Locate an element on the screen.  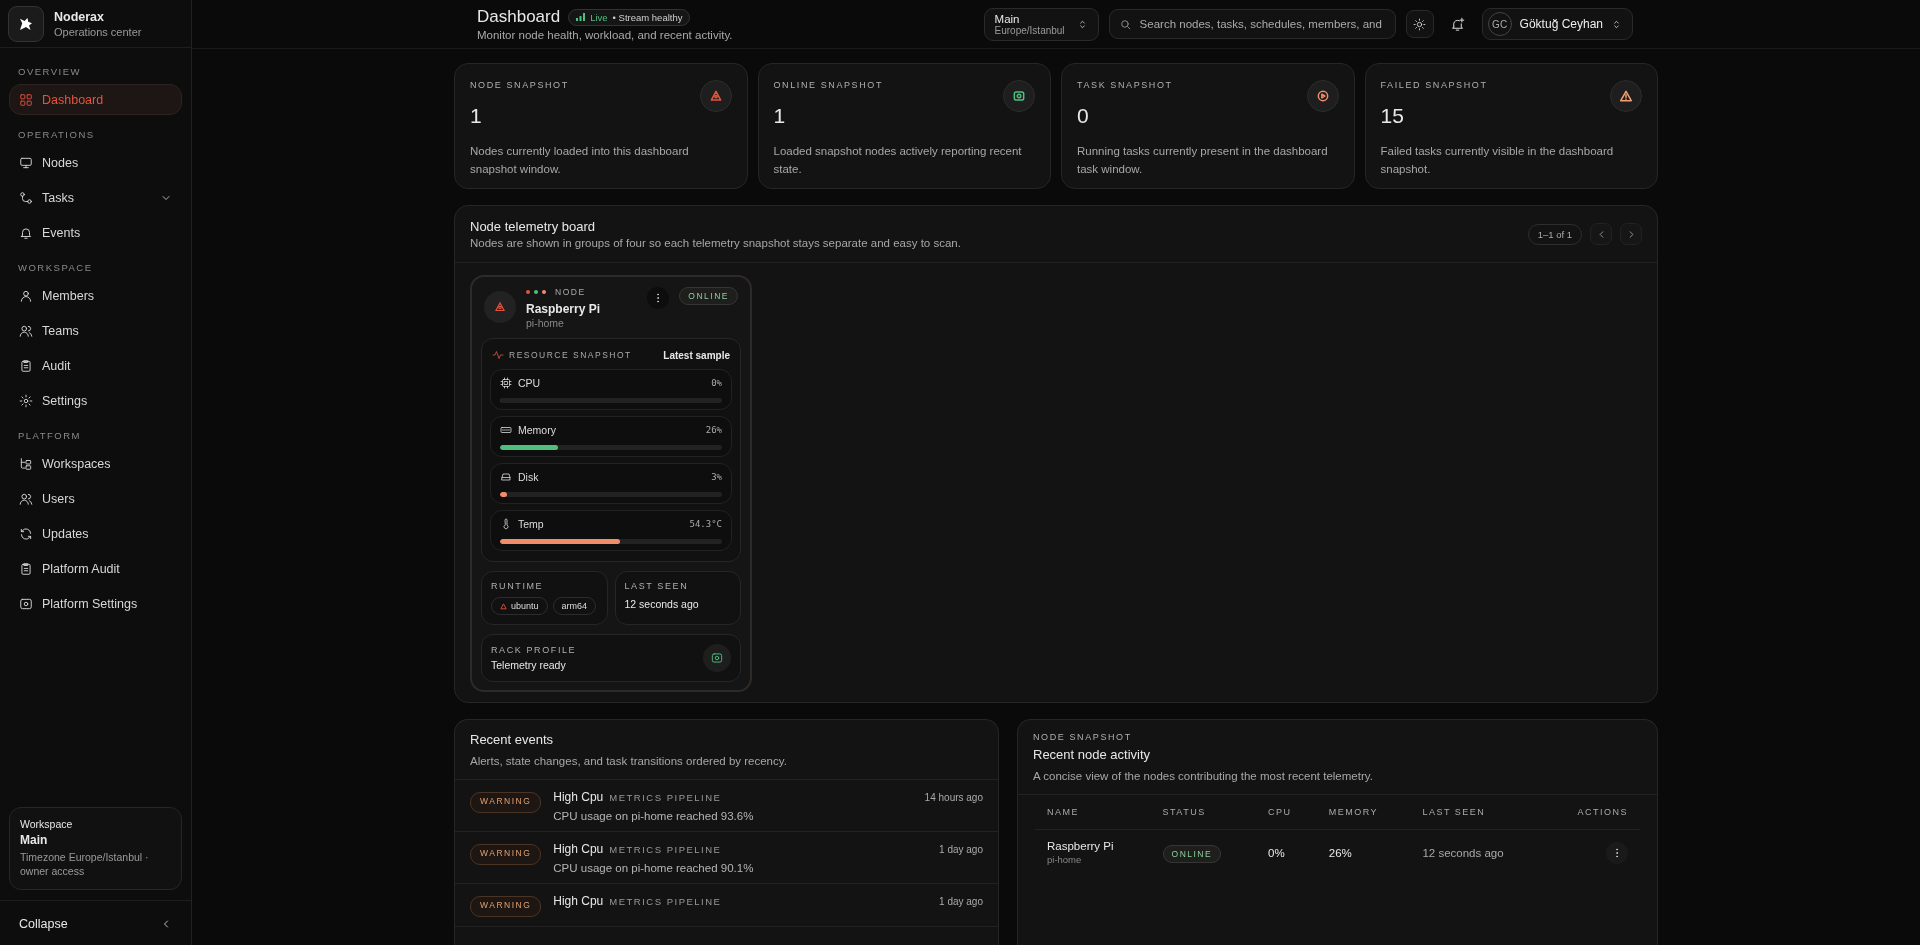
event-time: 14 hours ago is located at coordinates (953, 797).